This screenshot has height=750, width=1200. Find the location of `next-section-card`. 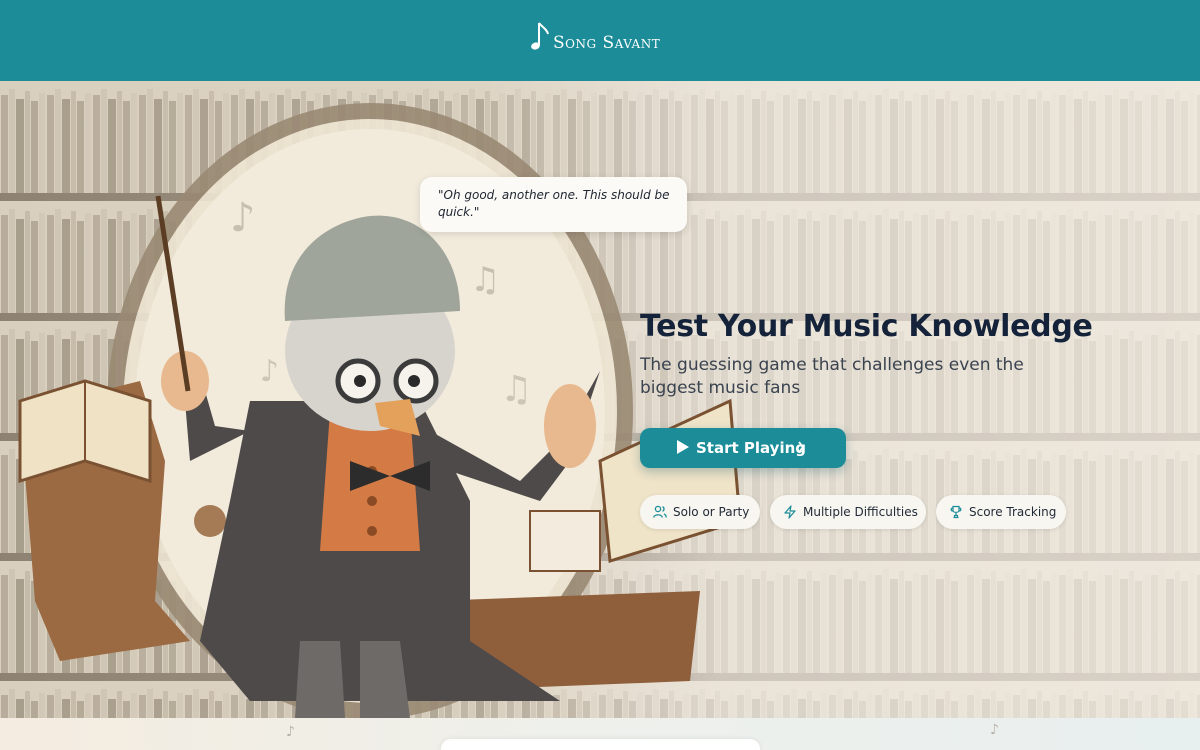

next-section-card is located at coordinates (600, 744).